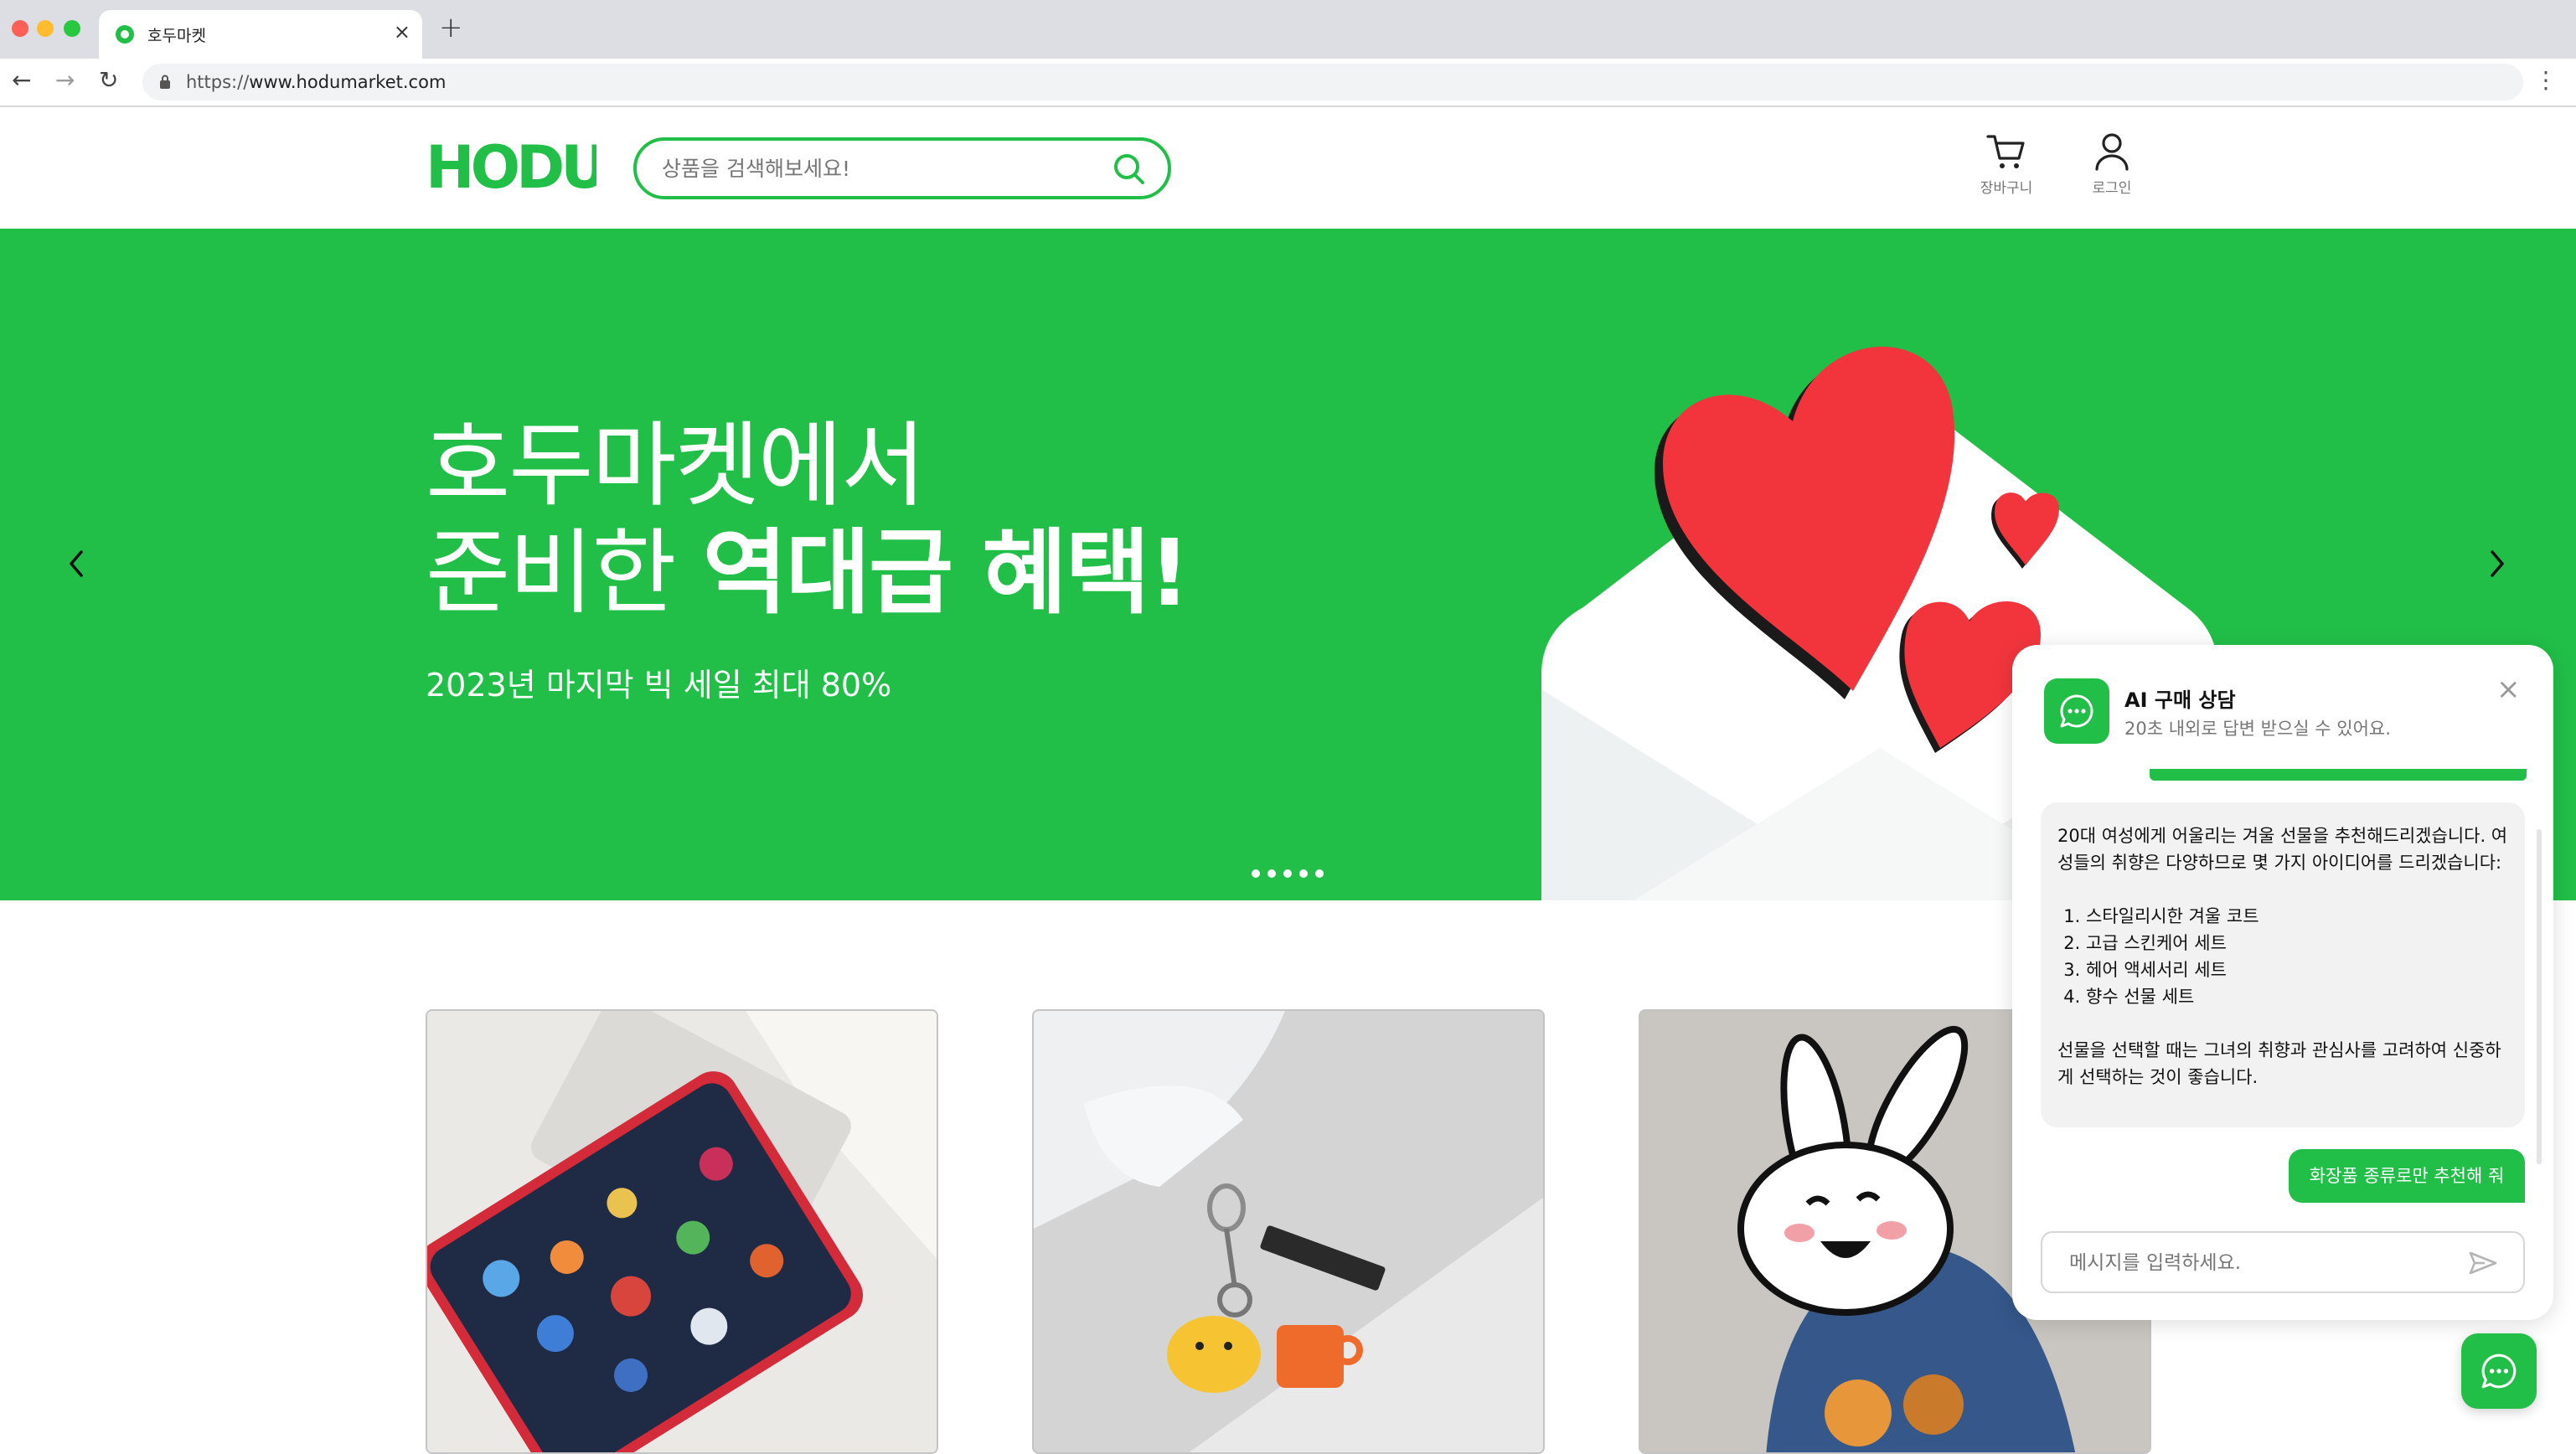 Image resolution: width=2576 pixels, height=1454 pixels. What do you see at coordinates (45, 28) in the screenshot?
I see `window-minimize-button` at bounding box center [45, 28].